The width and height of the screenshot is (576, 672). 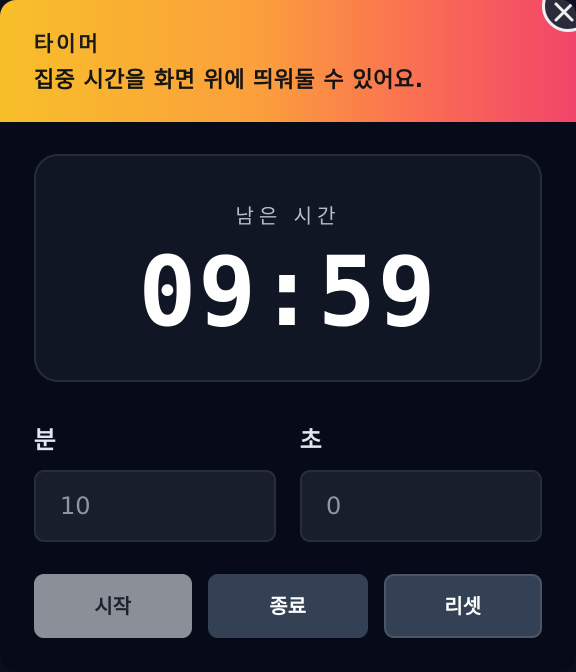 What do you see at coordinates (463, 606) in the screenshot?
I see `reset-button: 리셋` at bounding box center [463, 606].